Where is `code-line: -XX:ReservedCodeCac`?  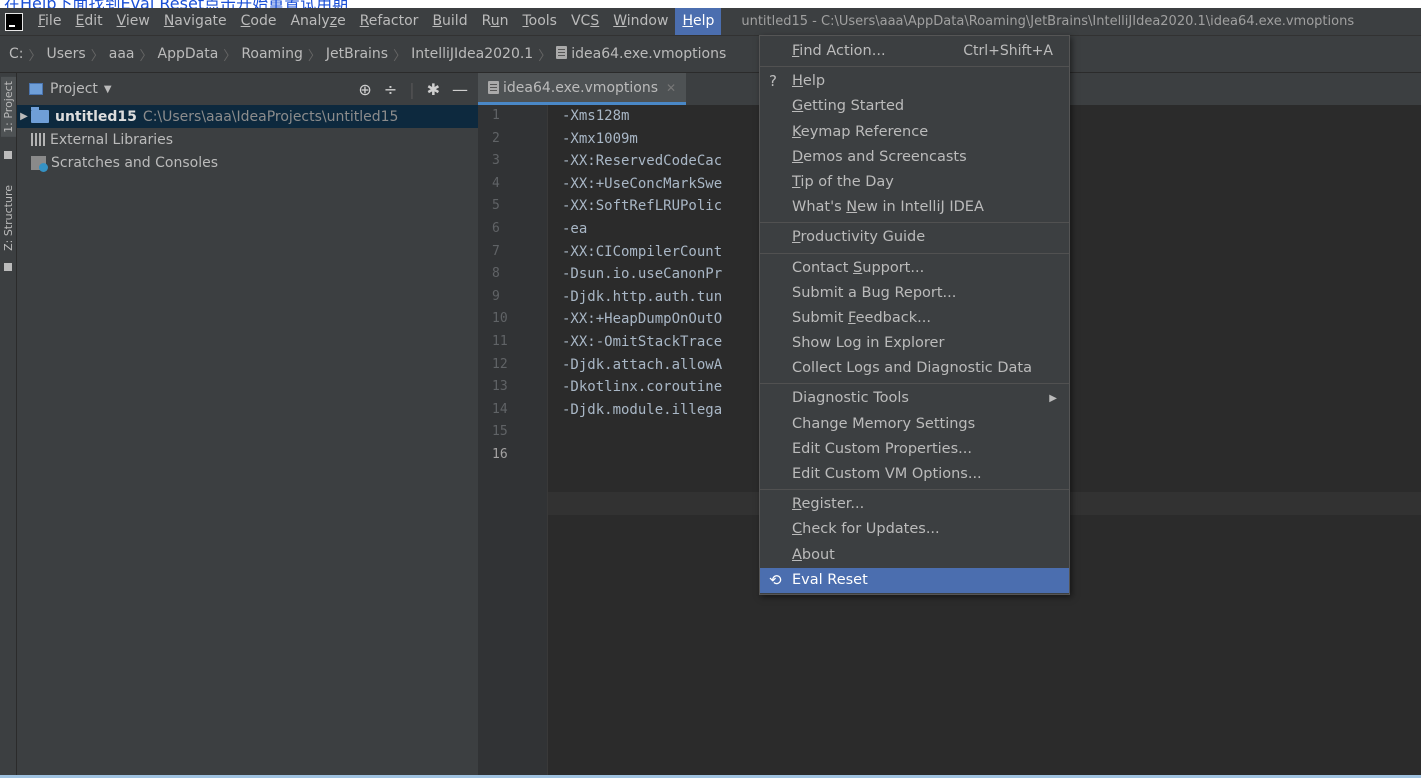
code-line: -XX:ReservedCodeCac is located at coordinates (642, 161).